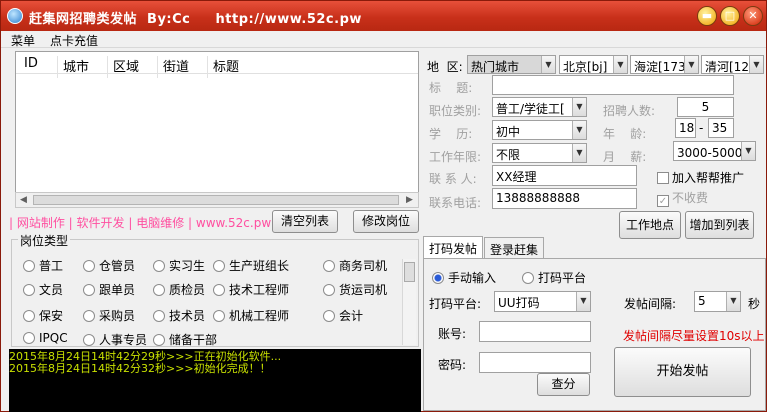  Describe the element at coordinates (664, 64) in the screenshot. I see `region-district-select: 海淀[173 ▼` at that location.